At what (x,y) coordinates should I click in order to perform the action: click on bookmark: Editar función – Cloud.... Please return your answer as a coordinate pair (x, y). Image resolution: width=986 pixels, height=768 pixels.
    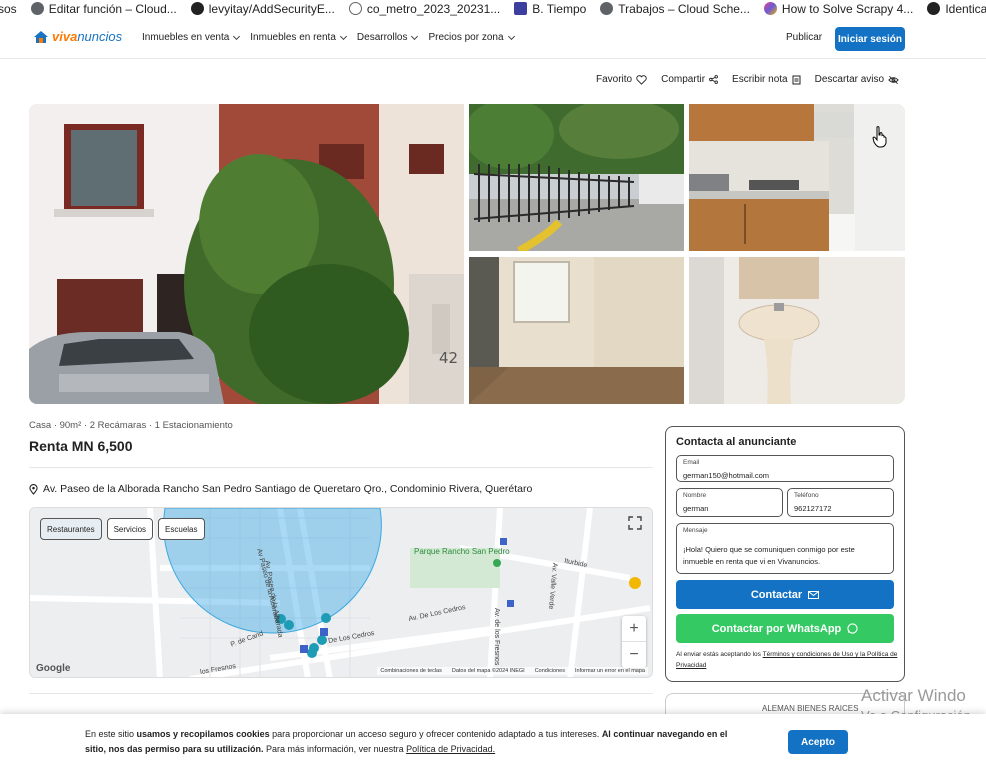
    Looking at the image, I should click on (103, 8).